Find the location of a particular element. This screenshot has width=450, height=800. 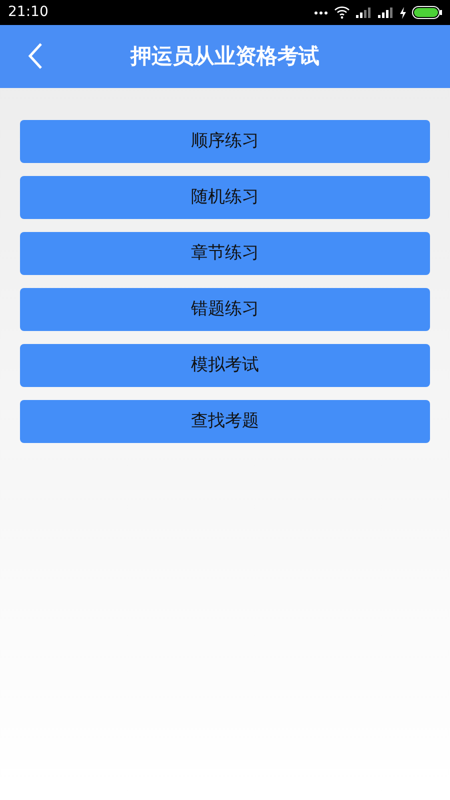

menu-button: 顺序练习 is located at coordinates (225, 141).